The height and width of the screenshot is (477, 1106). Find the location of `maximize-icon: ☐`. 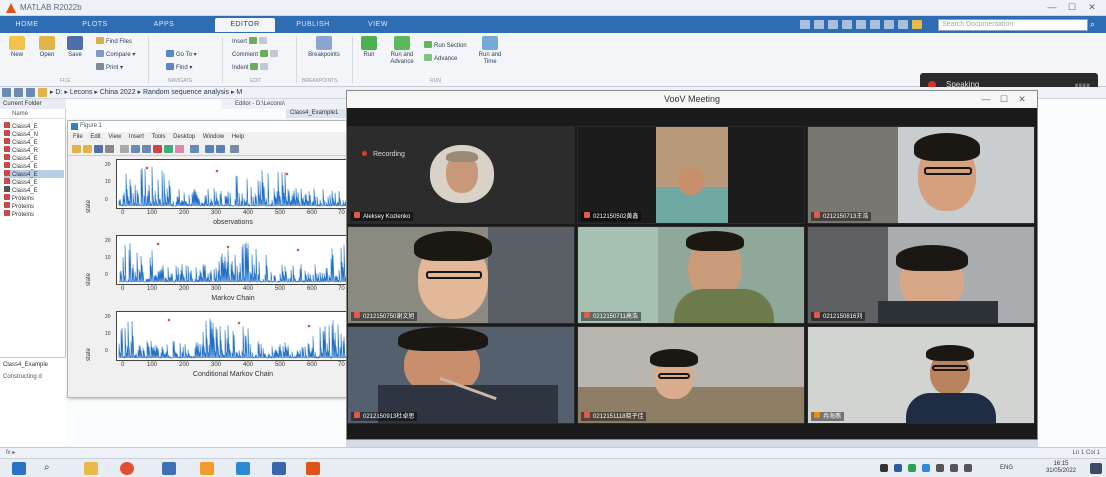

maximize-icon: ☐ is located at coordinates (1072, 8).